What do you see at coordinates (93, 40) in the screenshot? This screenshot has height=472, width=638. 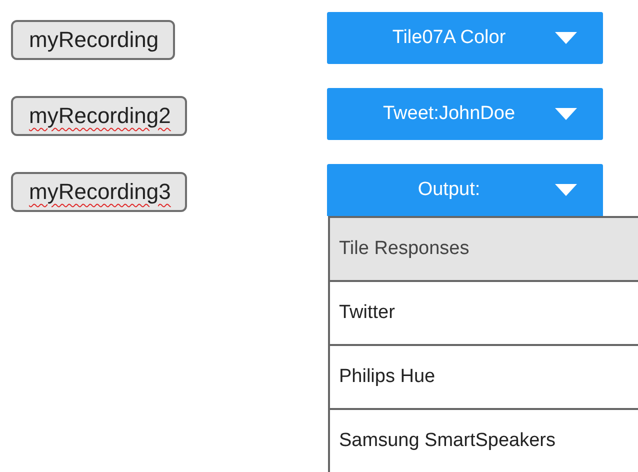 I see `recording-button: myRecording` at bounding box center [93, 40].